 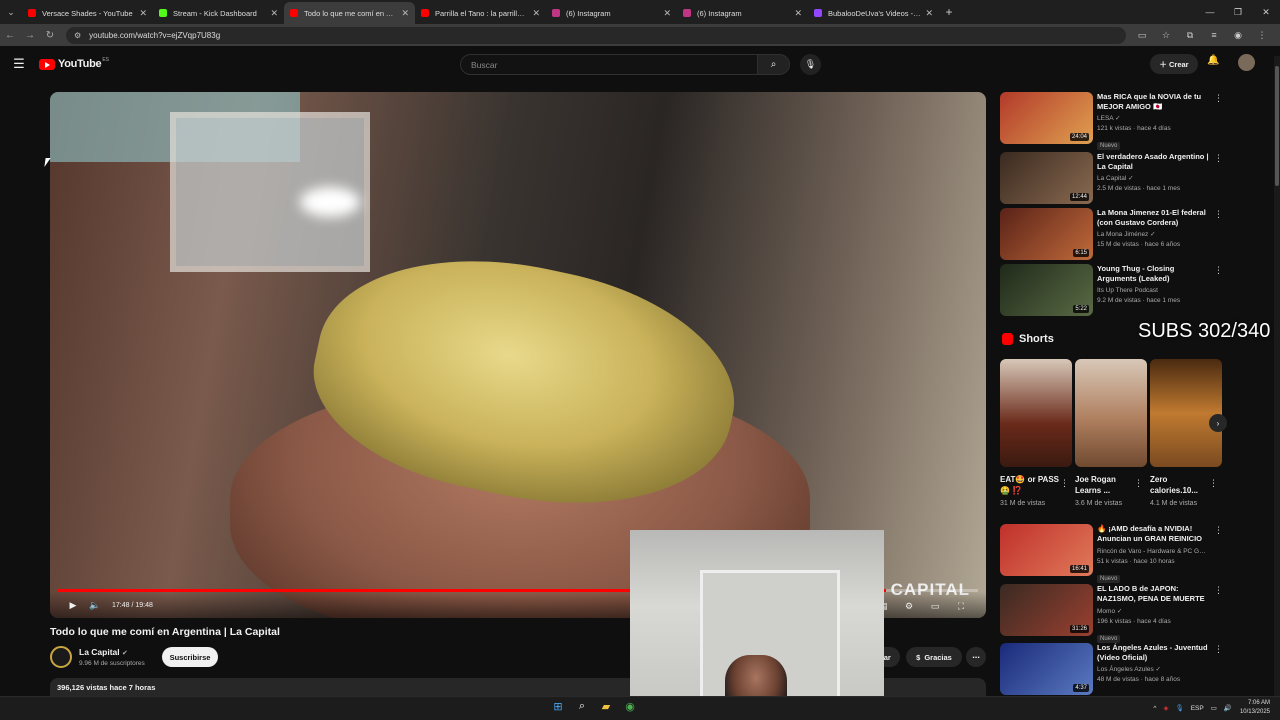 What do you see at coordinates (1228, 708) in the screenshot?
I see `volume-tray-icon: 🔊` at bounding box center [1228, 708].